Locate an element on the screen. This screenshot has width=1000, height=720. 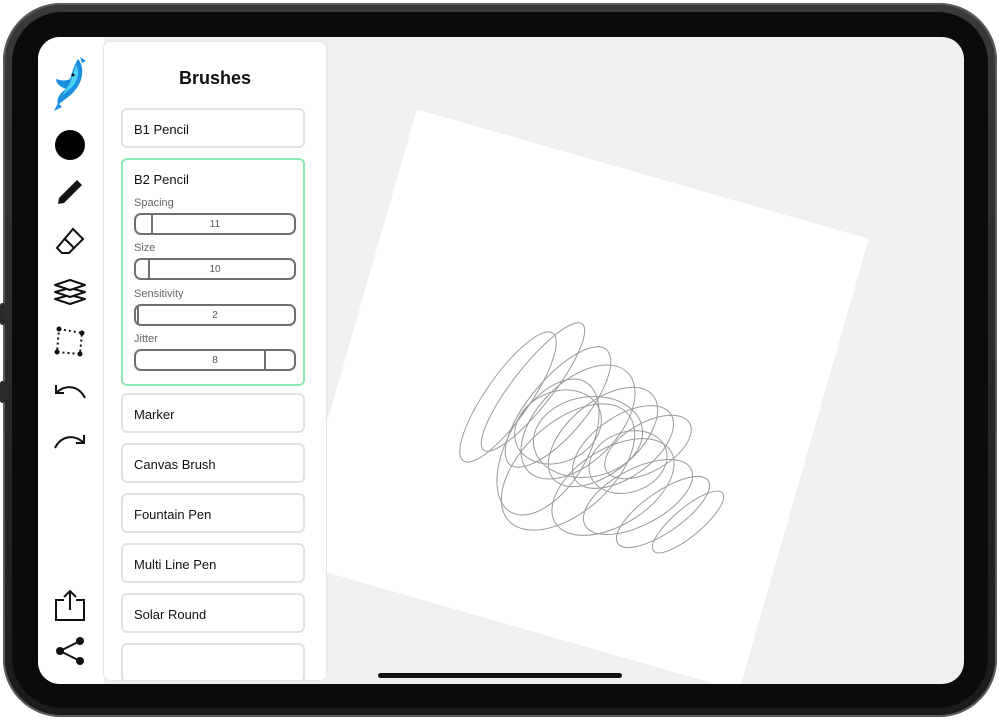
export-icon is located at coordinates (70, 605).